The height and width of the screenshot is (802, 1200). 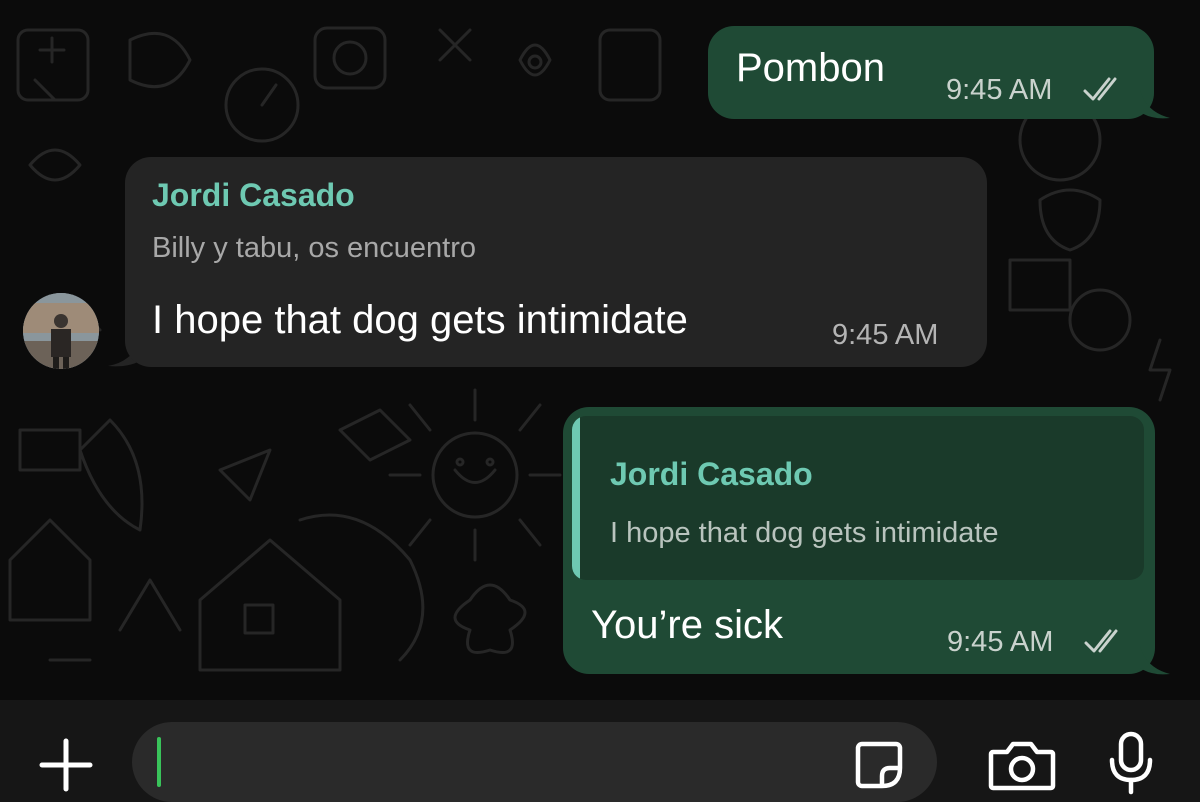 What do you see at coordinates (314, 248) in the screenshot?
I see `forwarded-text: Billy y tabu, os encuentro` at bounding box center [314, 248].